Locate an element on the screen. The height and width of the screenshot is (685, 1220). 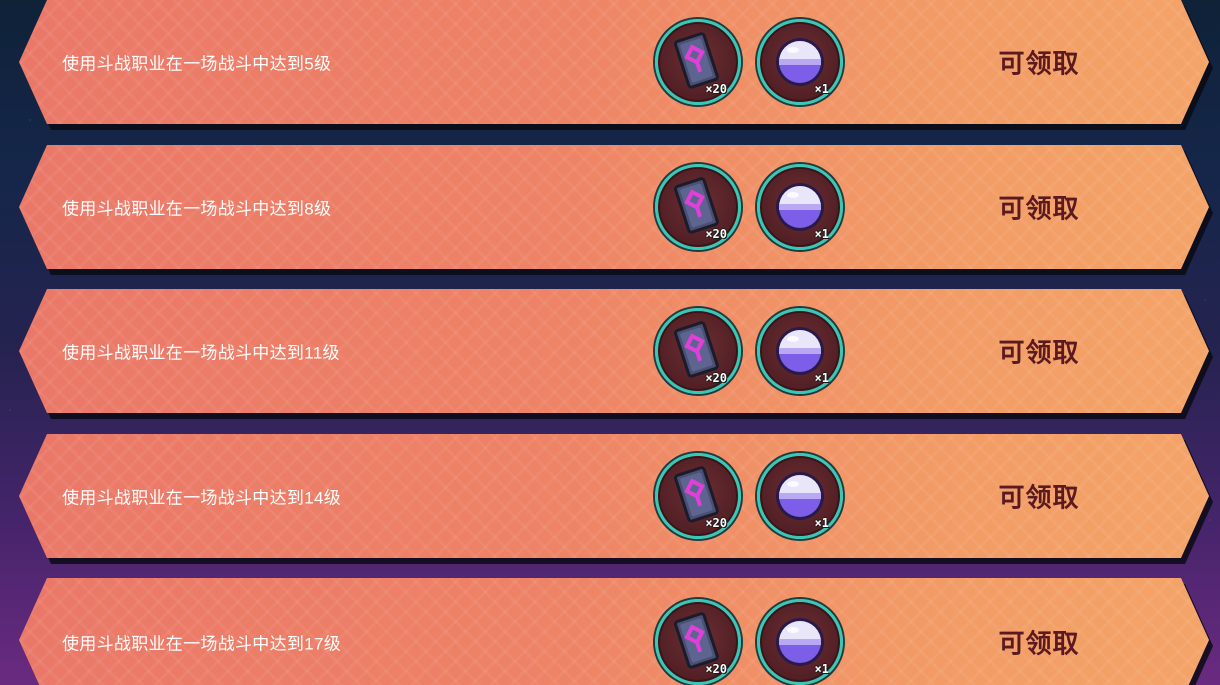
quest-title: 使用斗战职业在一场战斗中达到14级 is located at coordinates (202, 498).